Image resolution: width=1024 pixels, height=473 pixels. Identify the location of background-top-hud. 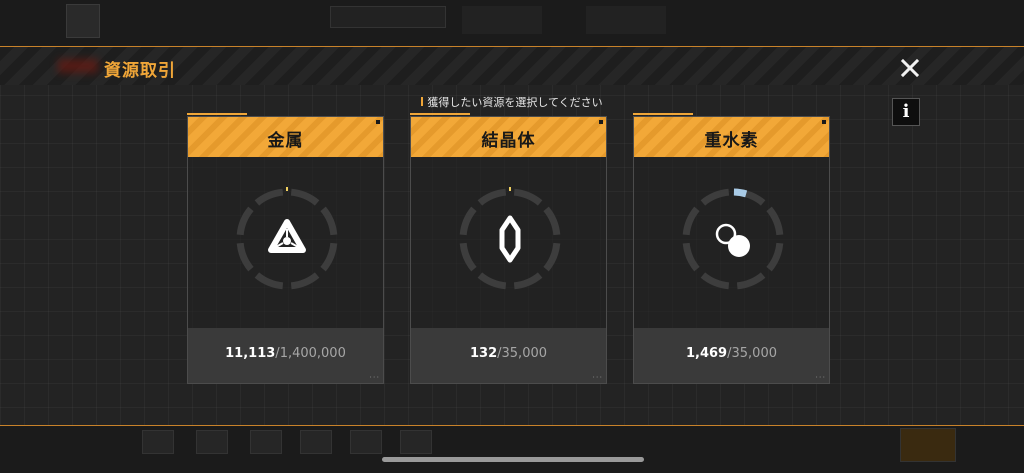
(512, 23).